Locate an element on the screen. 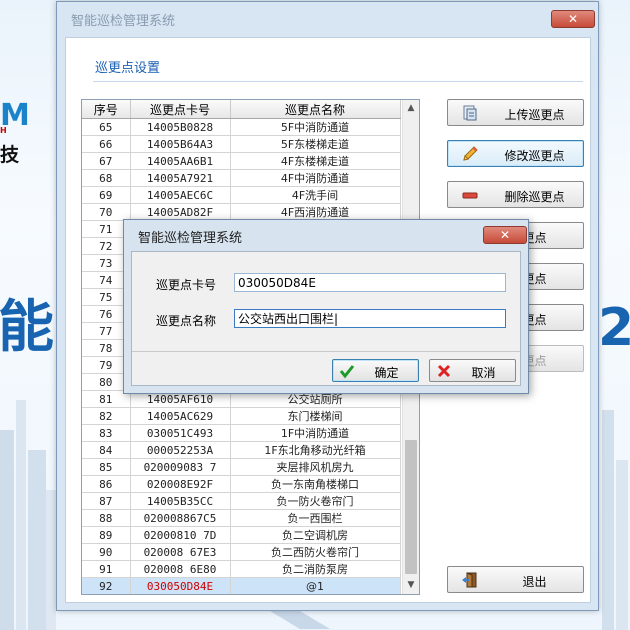 This screenshot has width=630, height=630. dialog-close-button: ✕ is located at coordinates (505, 235).